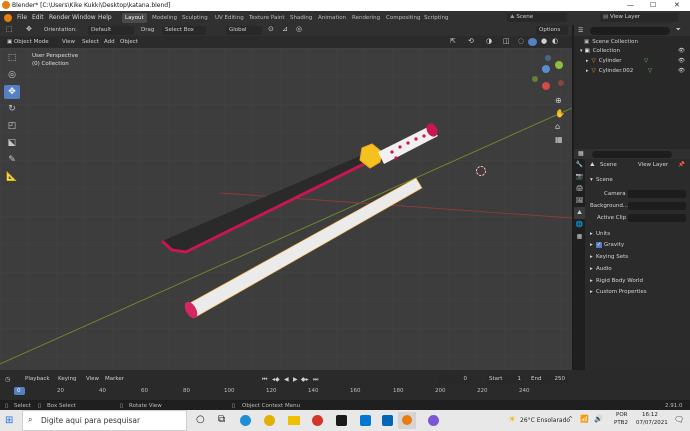  What do you see at coordinates (12, 177) in the screenshot?
I see `measure-tool-icon: 📐` at bounding box center [12, 177].